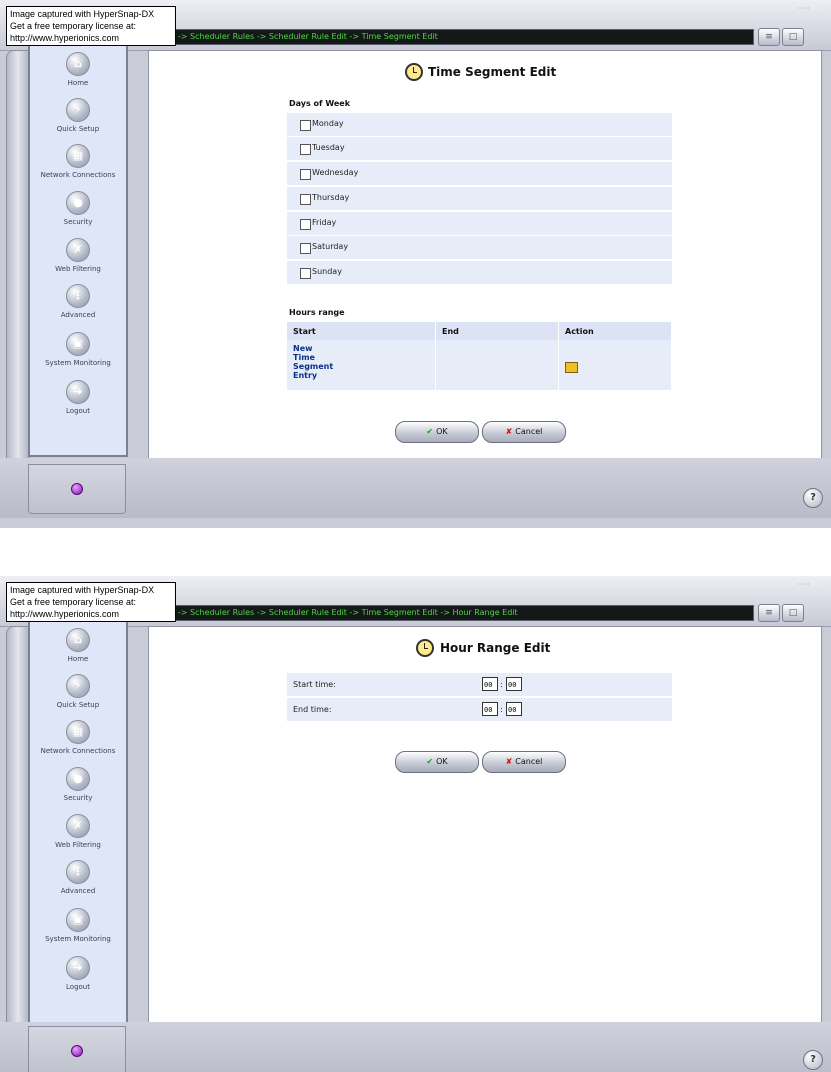 This screenshot has width=831, height=1072. I want to click on day-row-saturday: Saturday, so click(479, 248).